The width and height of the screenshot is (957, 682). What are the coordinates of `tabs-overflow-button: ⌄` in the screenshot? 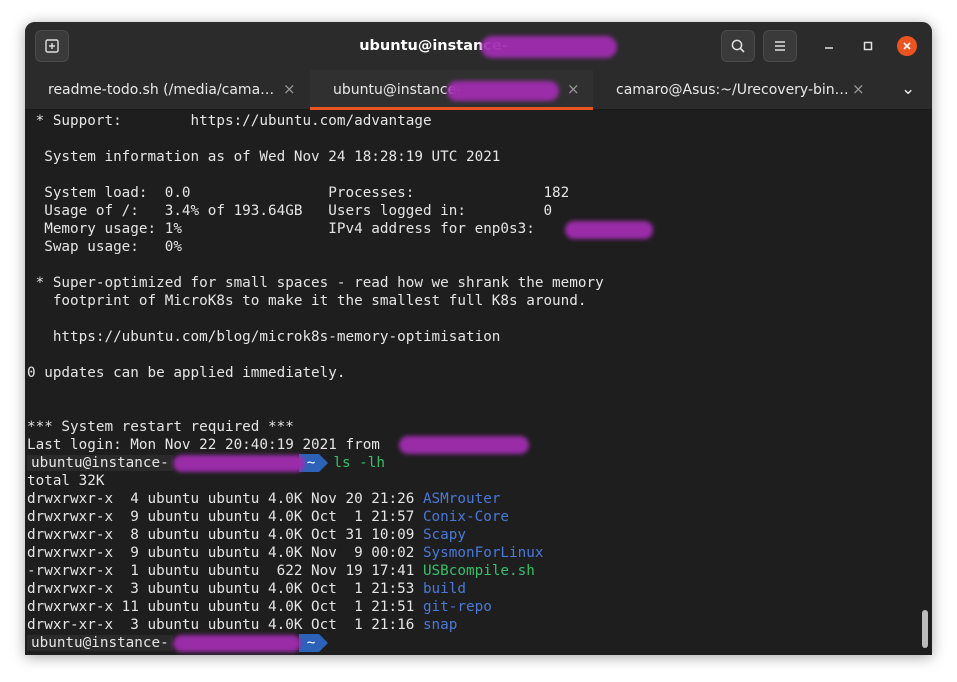 It's located at (905, 90).